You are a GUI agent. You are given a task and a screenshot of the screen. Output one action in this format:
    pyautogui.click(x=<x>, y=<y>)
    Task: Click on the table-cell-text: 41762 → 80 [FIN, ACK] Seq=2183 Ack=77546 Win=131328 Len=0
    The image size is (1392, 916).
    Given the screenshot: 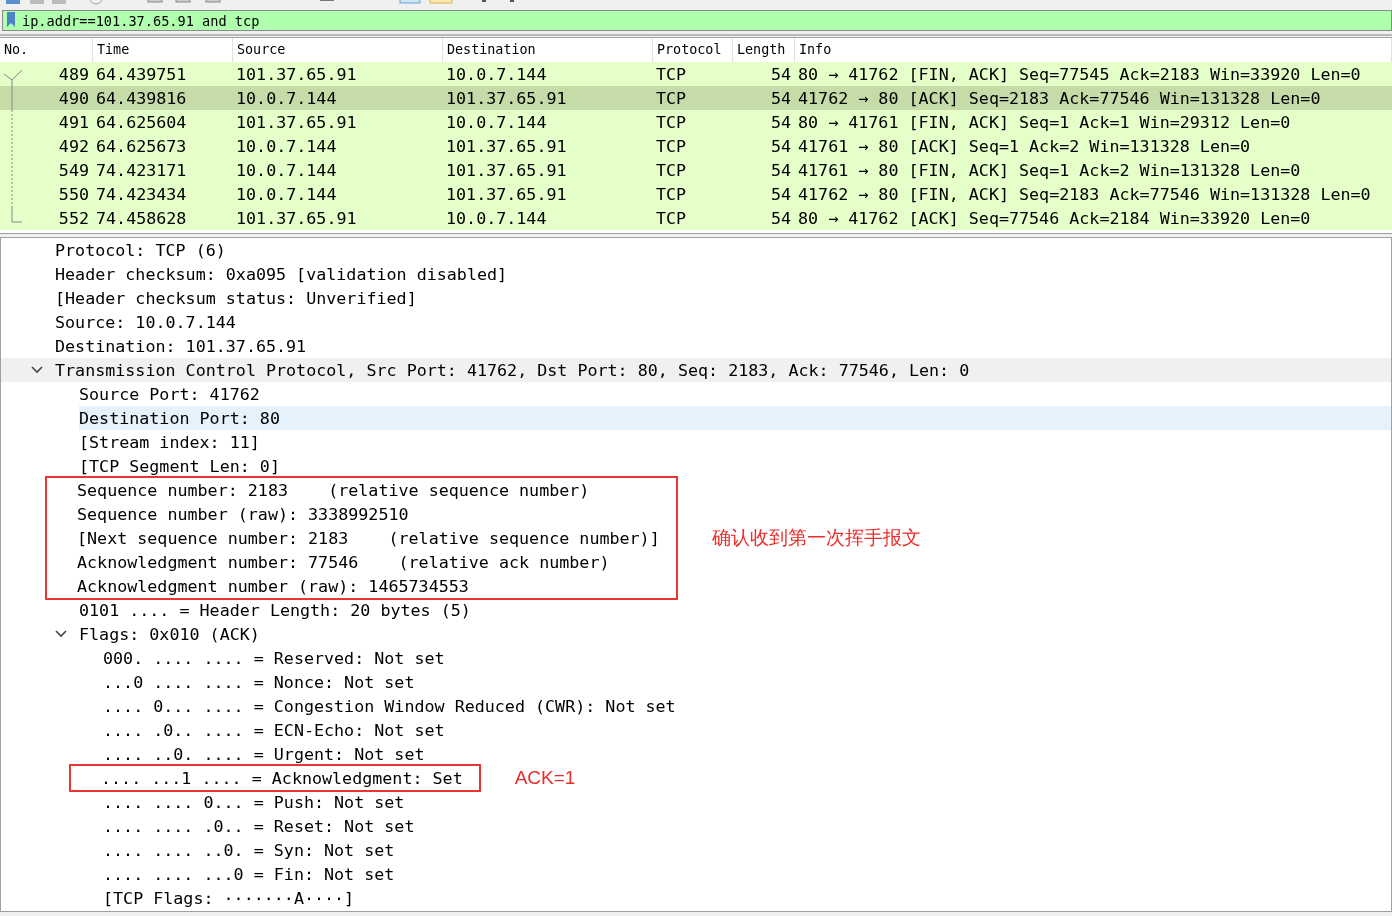 What is the action you would take?
    pyautogui.click(x=1084, y=194)
    